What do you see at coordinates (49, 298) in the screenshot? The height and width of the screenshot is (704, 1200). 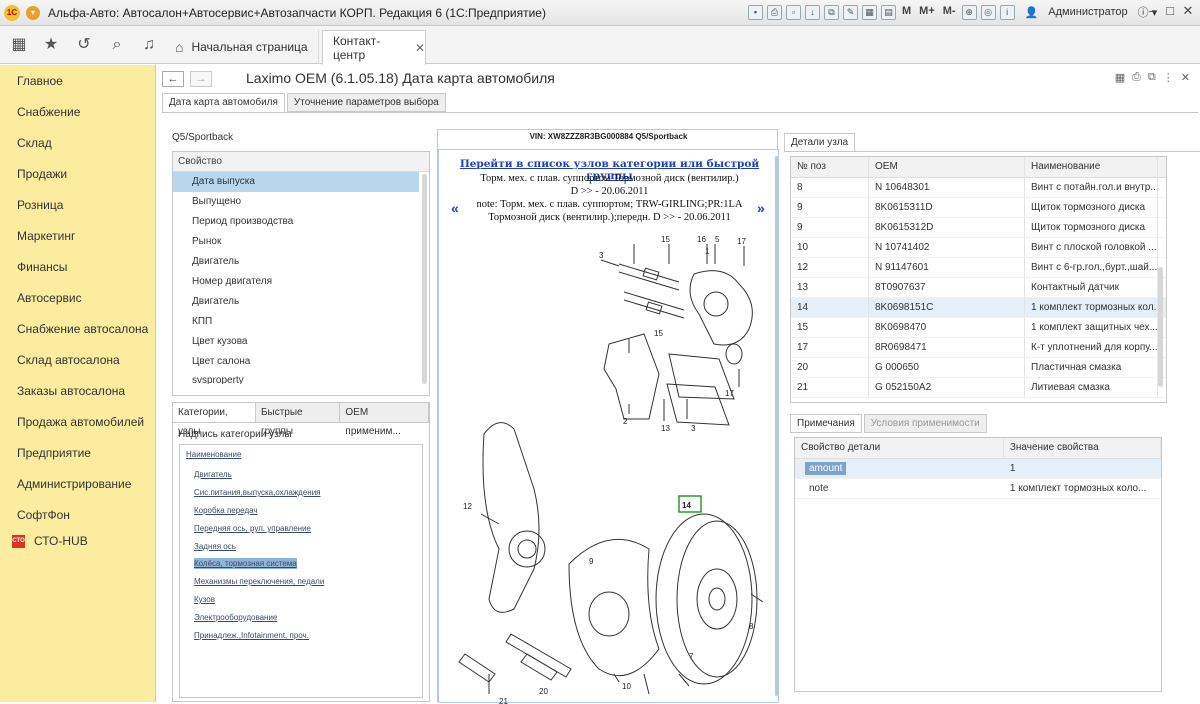 I see `sidebar-item-autoservice: Автосервис` at bounding box center [49, 298].